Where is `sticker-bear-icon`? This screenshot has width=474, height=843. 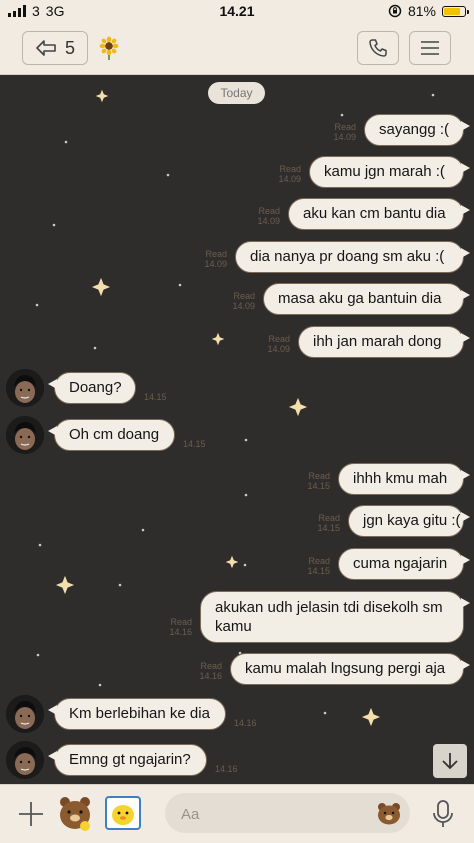
sticker-bear-icon is located at coordinates (389, 813).